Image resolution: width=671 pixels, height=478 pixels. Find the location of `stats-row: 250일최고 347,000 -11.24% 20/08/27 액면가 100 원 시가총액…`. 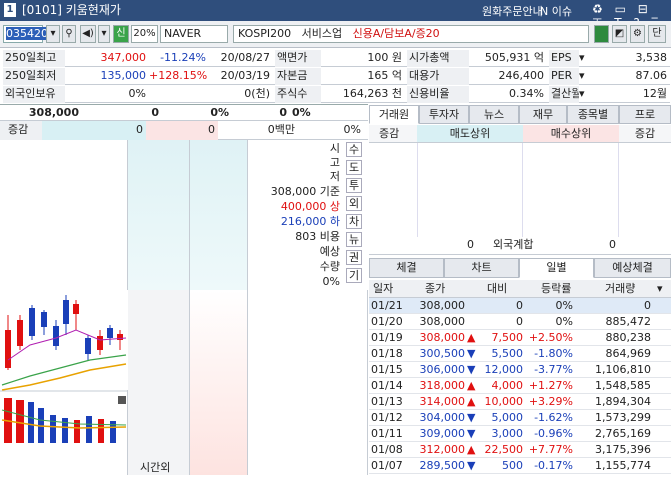

stats-row: 250일최고 347,000 -11.24% 20/08/27 액면가 100 원 시가총액… is located at coordinates (336, 58).